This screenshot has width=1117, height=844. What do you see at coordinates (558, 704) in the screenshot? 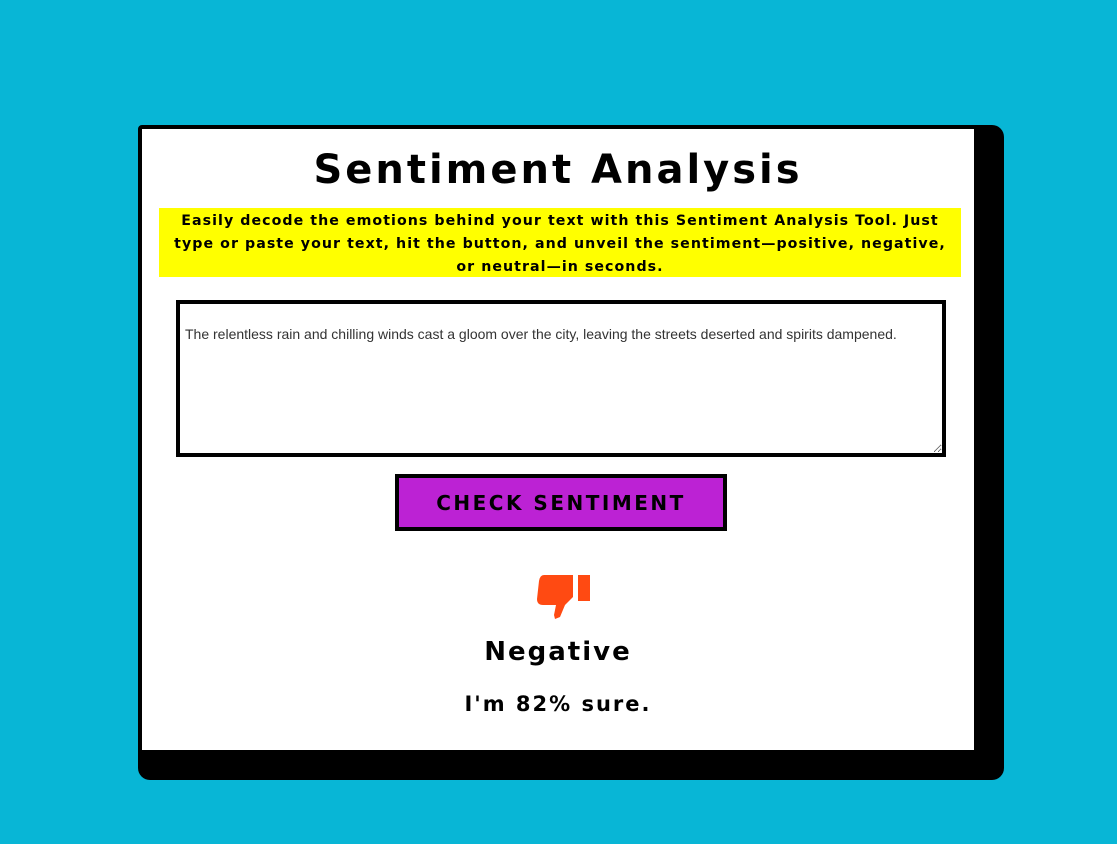
I see `confidence-text: I'm 82% sure.` at bounding box center [558, 704].